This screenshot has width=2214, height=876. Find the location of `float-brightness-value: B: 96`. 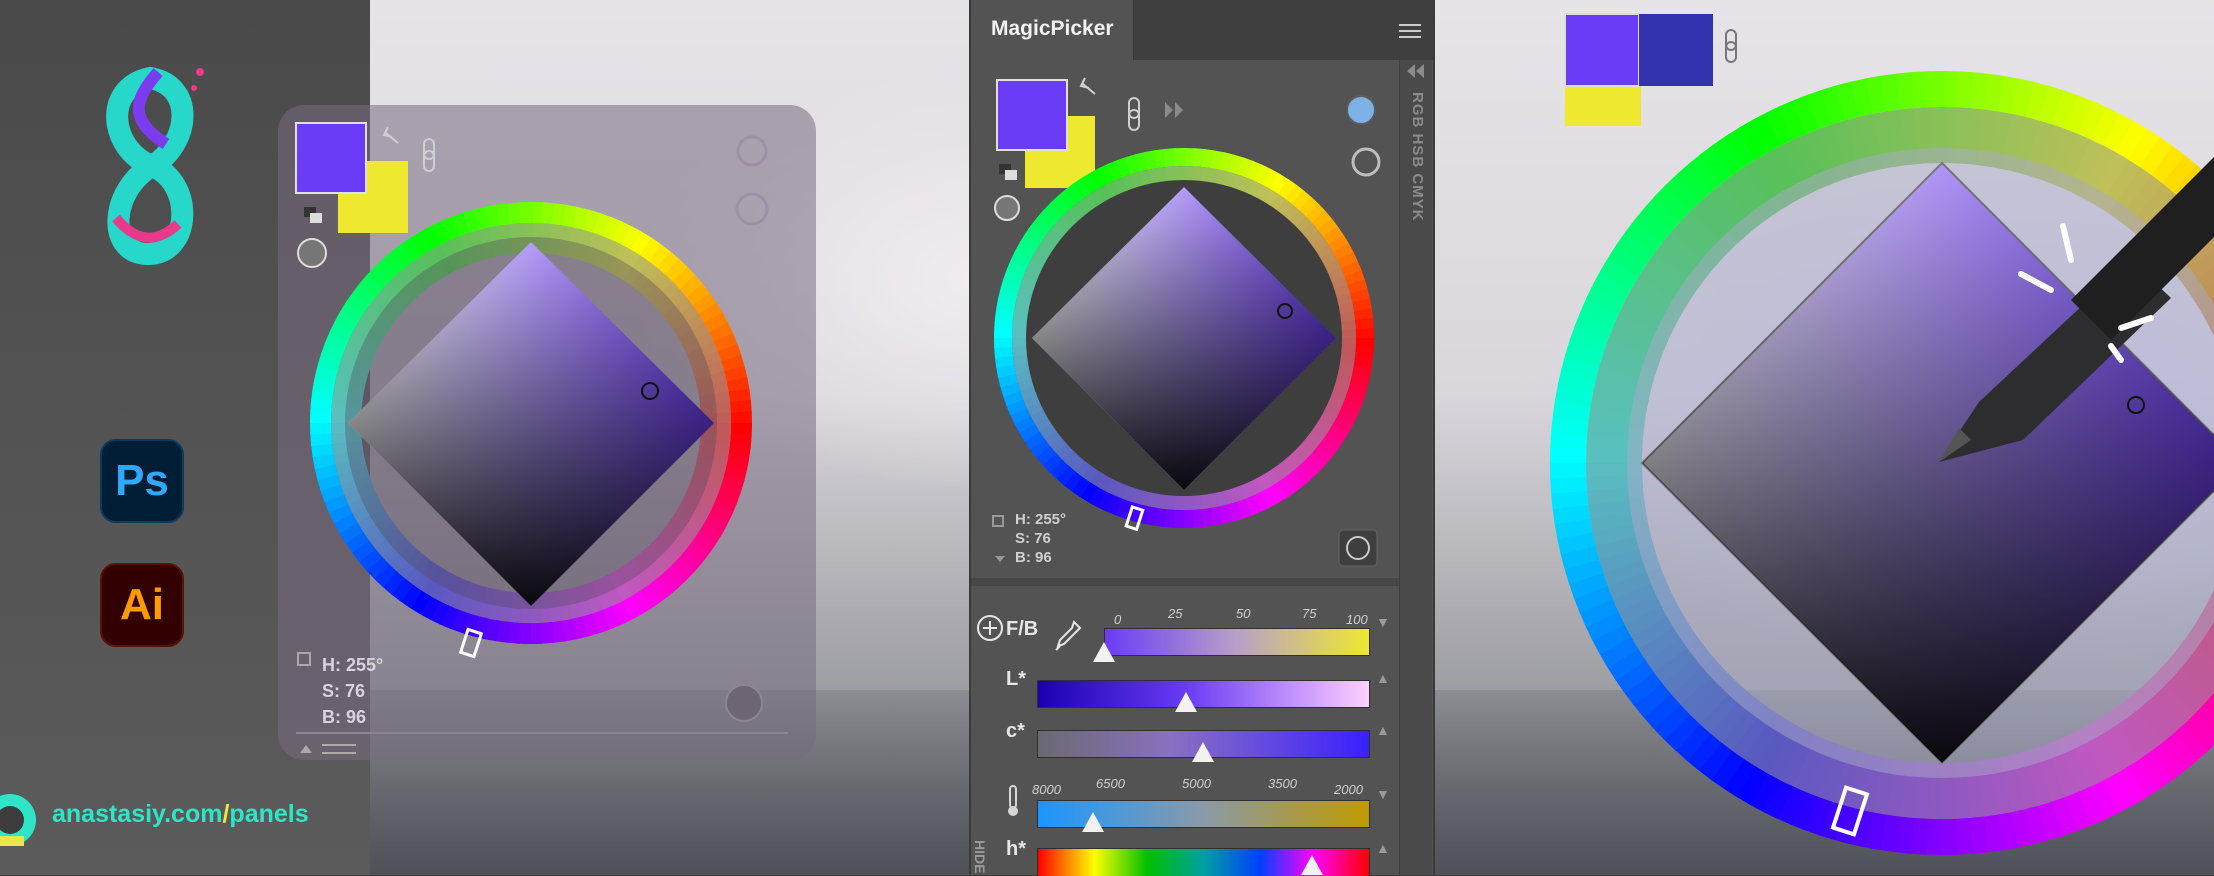

float-brightness-value: B: 96 is located at coordinates (344, 717).